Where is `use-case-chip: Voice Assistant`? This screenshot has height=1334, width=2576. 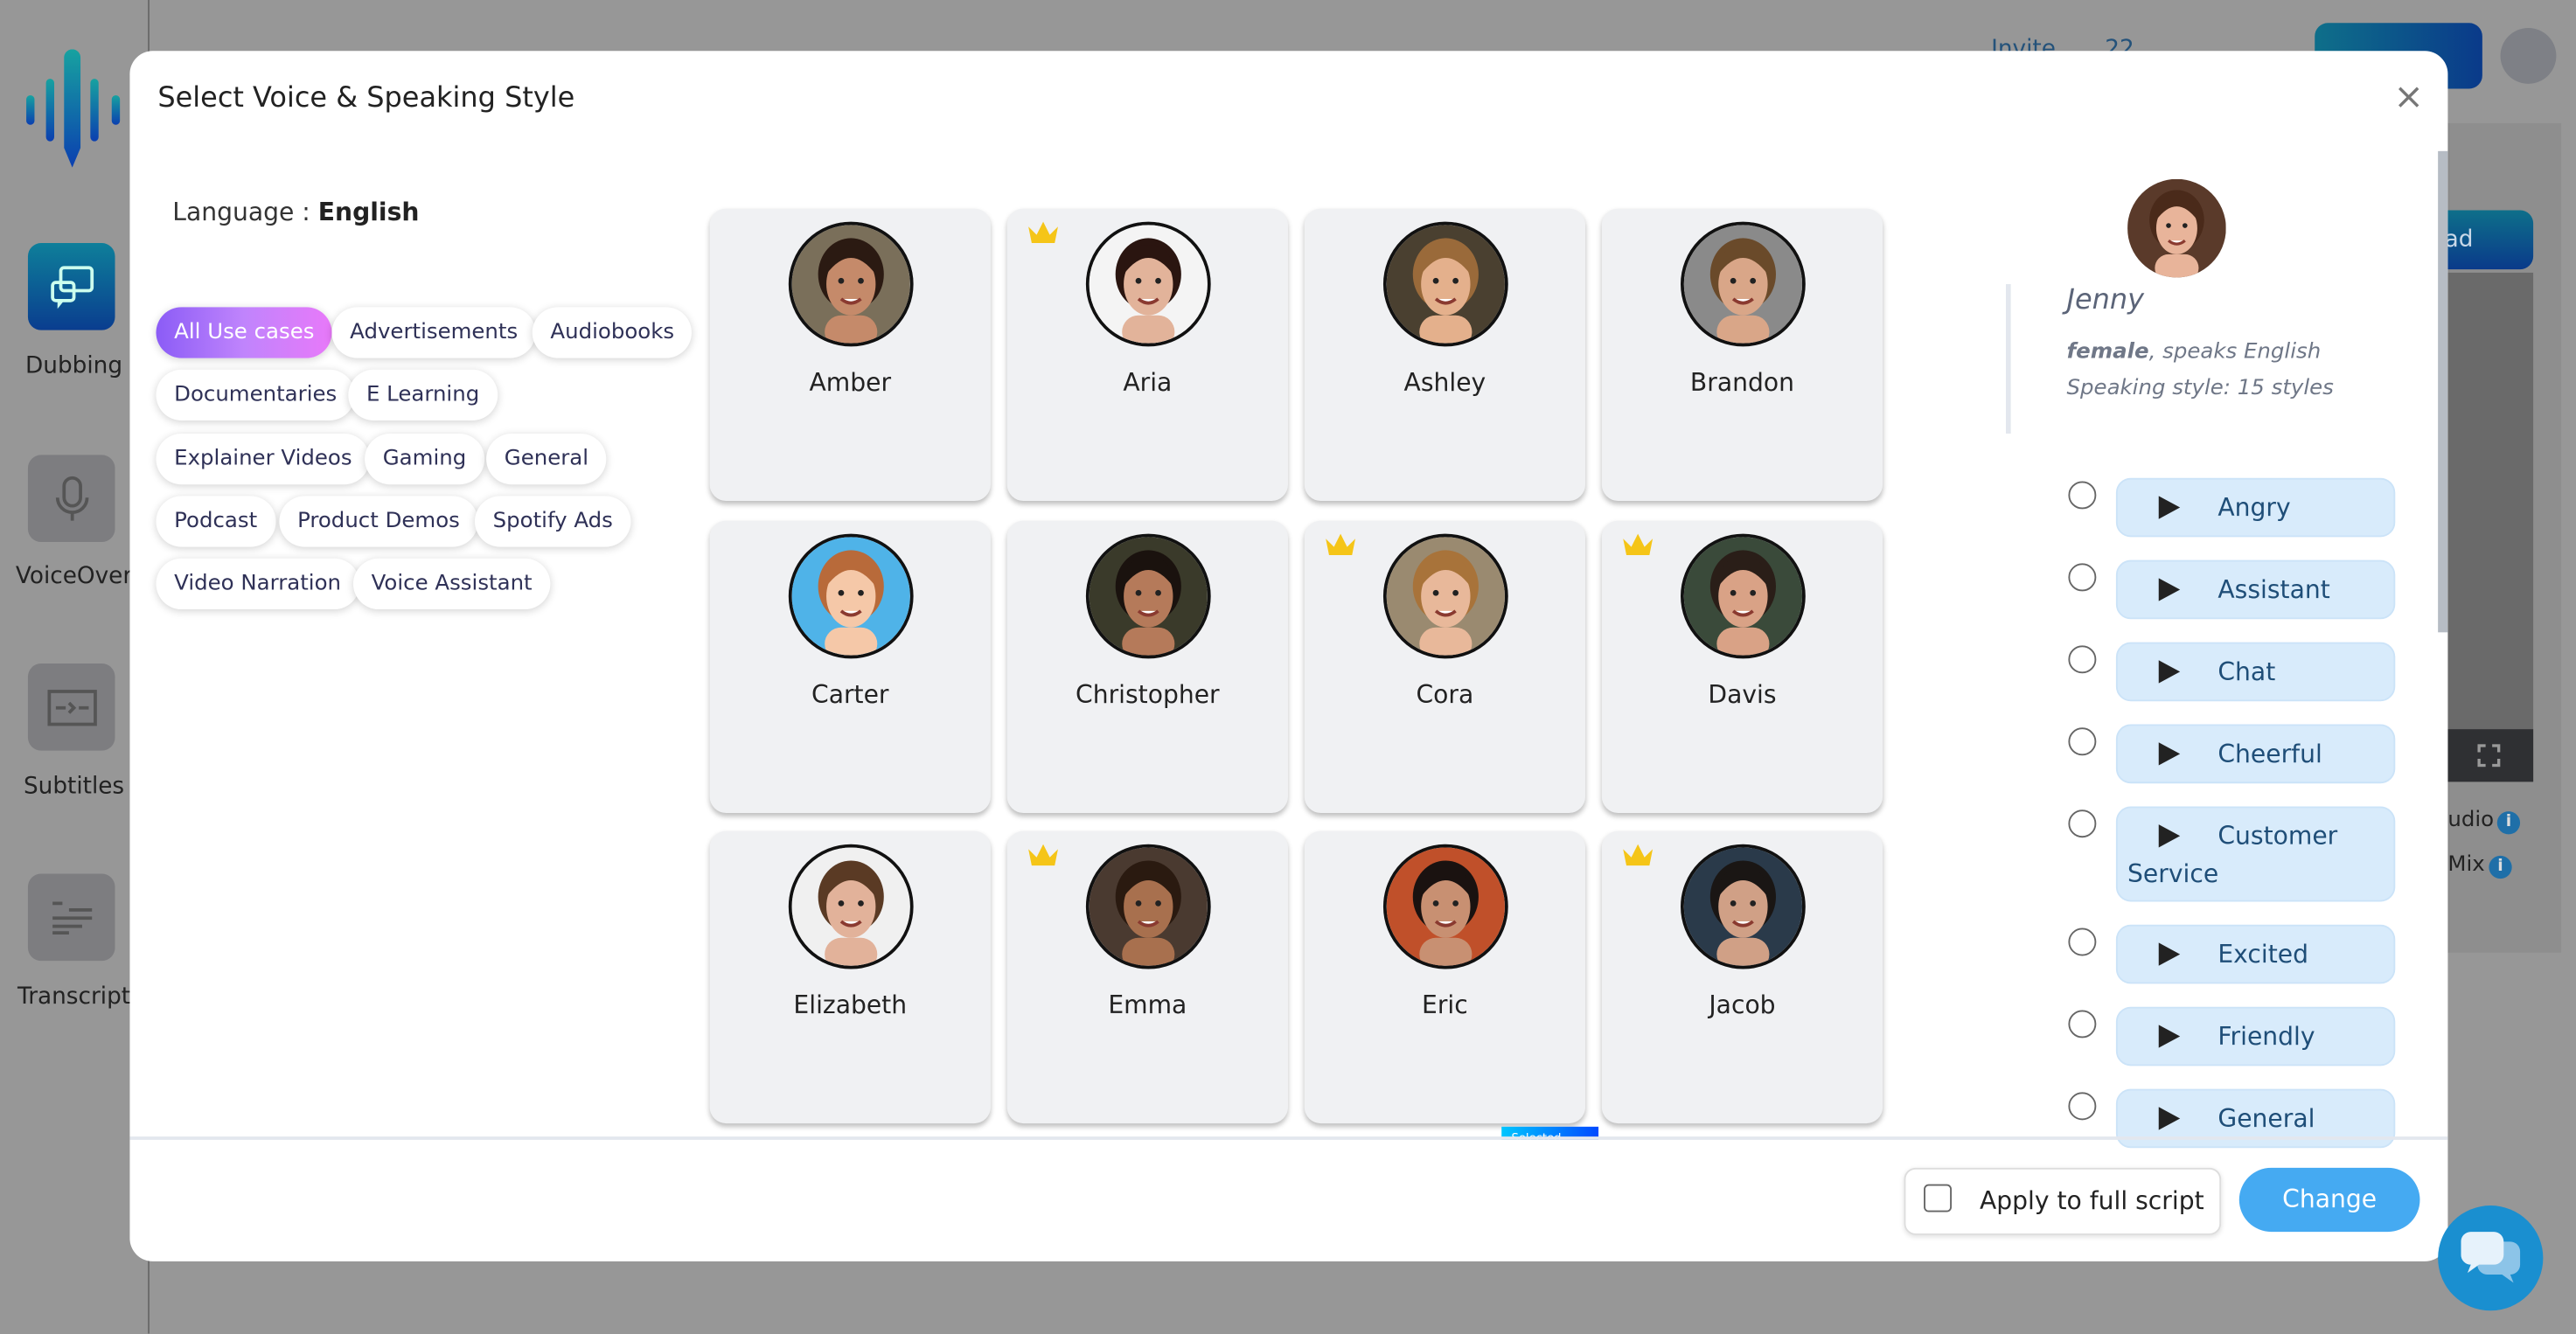 use-case-chip: Voice Assistant is located at coordinates (451, 584).